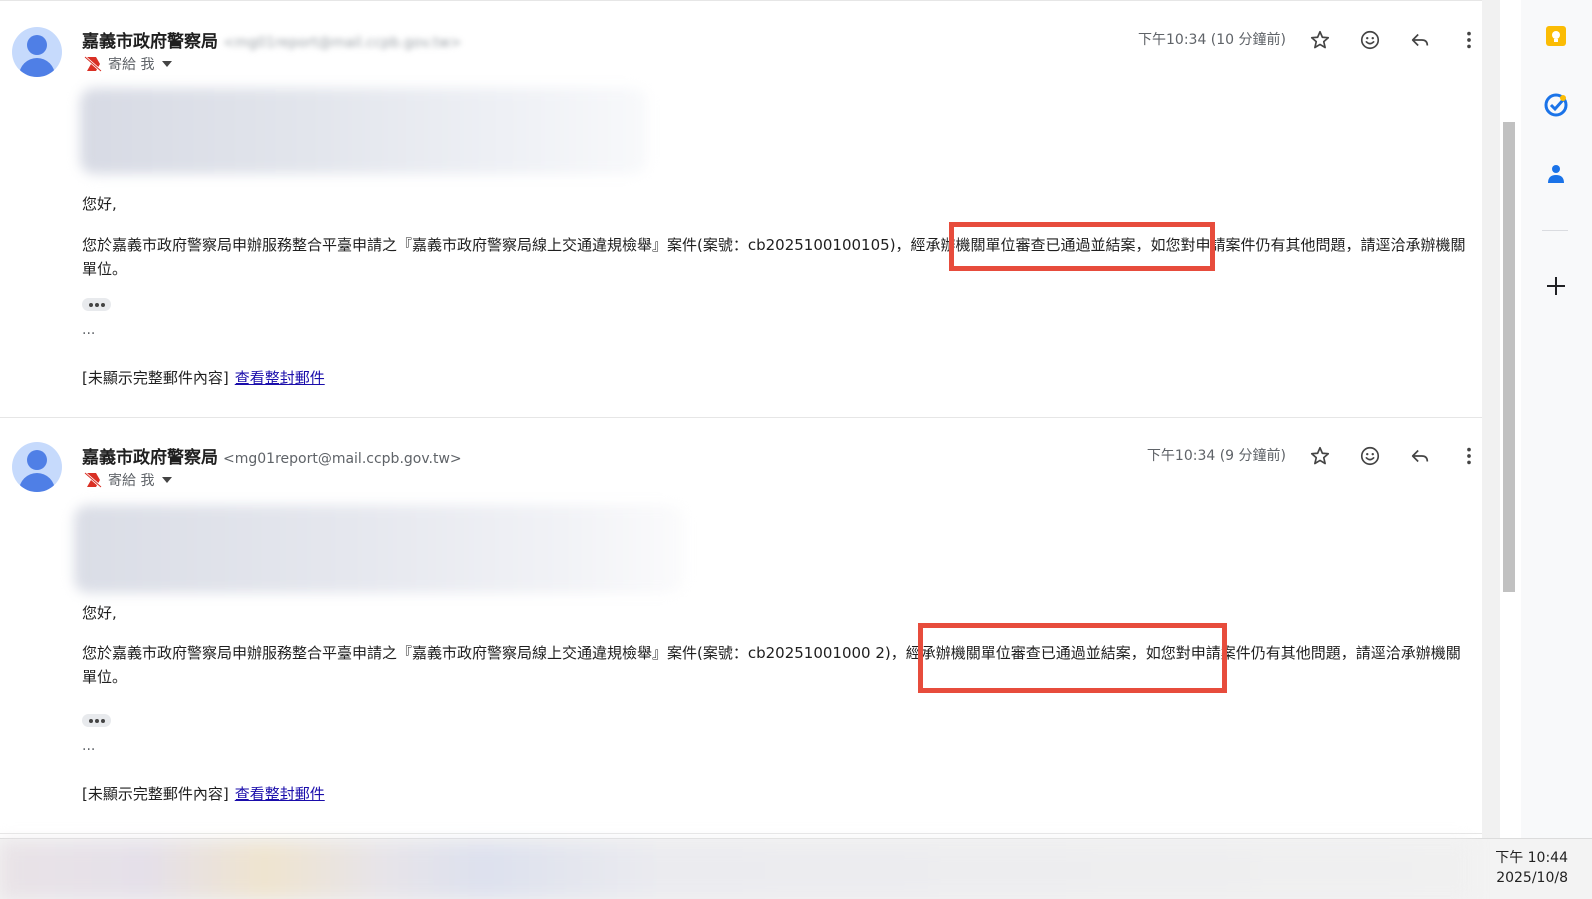 The image size is (1592, 899). What do you see at coordinates (1556, 419) in the screenshot?
I see `side-panel` at bounding box center [1556, 419].